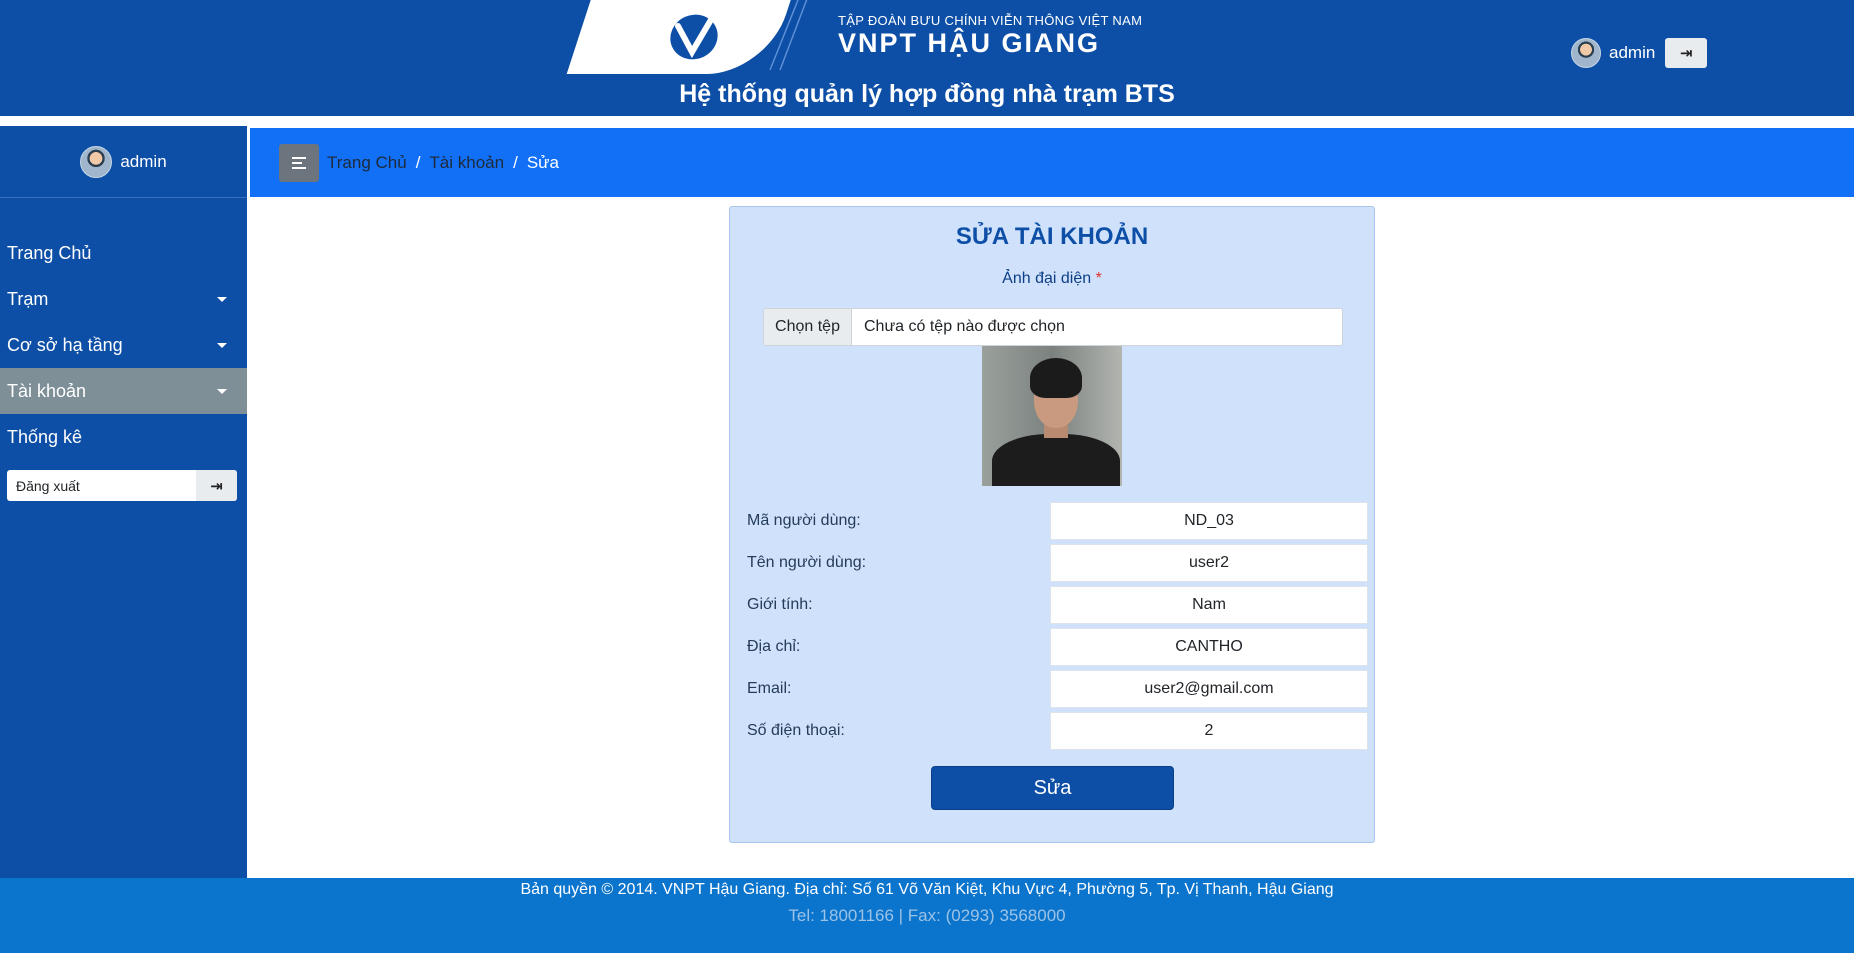 The image size is (1854, 957). I want to click on choose-file-button: Chọn tệp, so click(808, 327).